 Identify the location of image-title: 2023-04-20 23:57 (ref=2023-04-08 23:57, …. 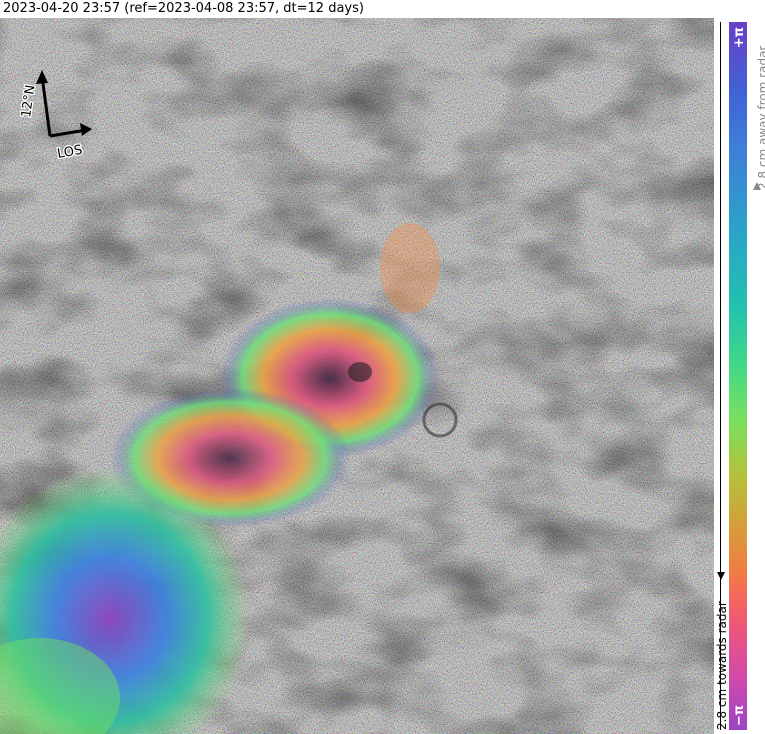
(183, 8).